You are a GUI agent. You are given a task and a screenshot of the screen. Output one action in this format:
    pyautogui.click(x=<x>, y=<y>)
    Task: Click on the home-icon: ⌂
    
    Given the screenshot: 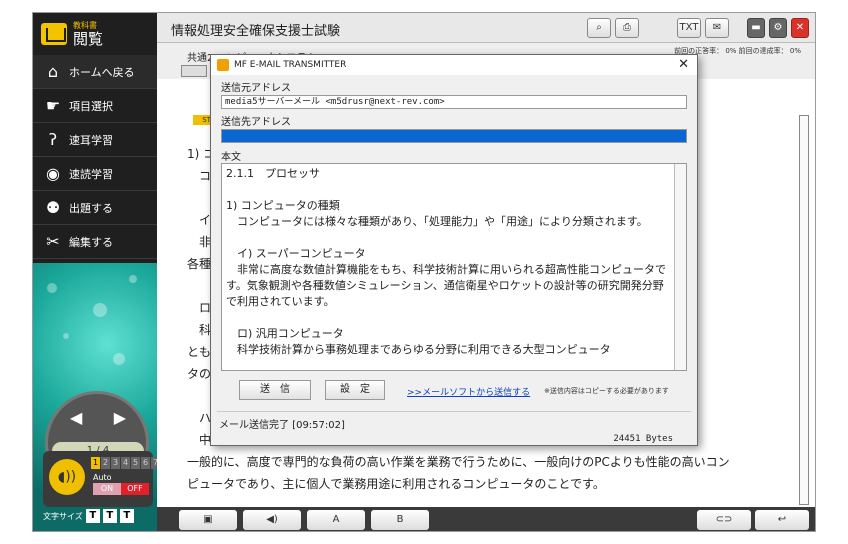 What is the action you would take?
    pyautogui.click(x=53, y=71)
    